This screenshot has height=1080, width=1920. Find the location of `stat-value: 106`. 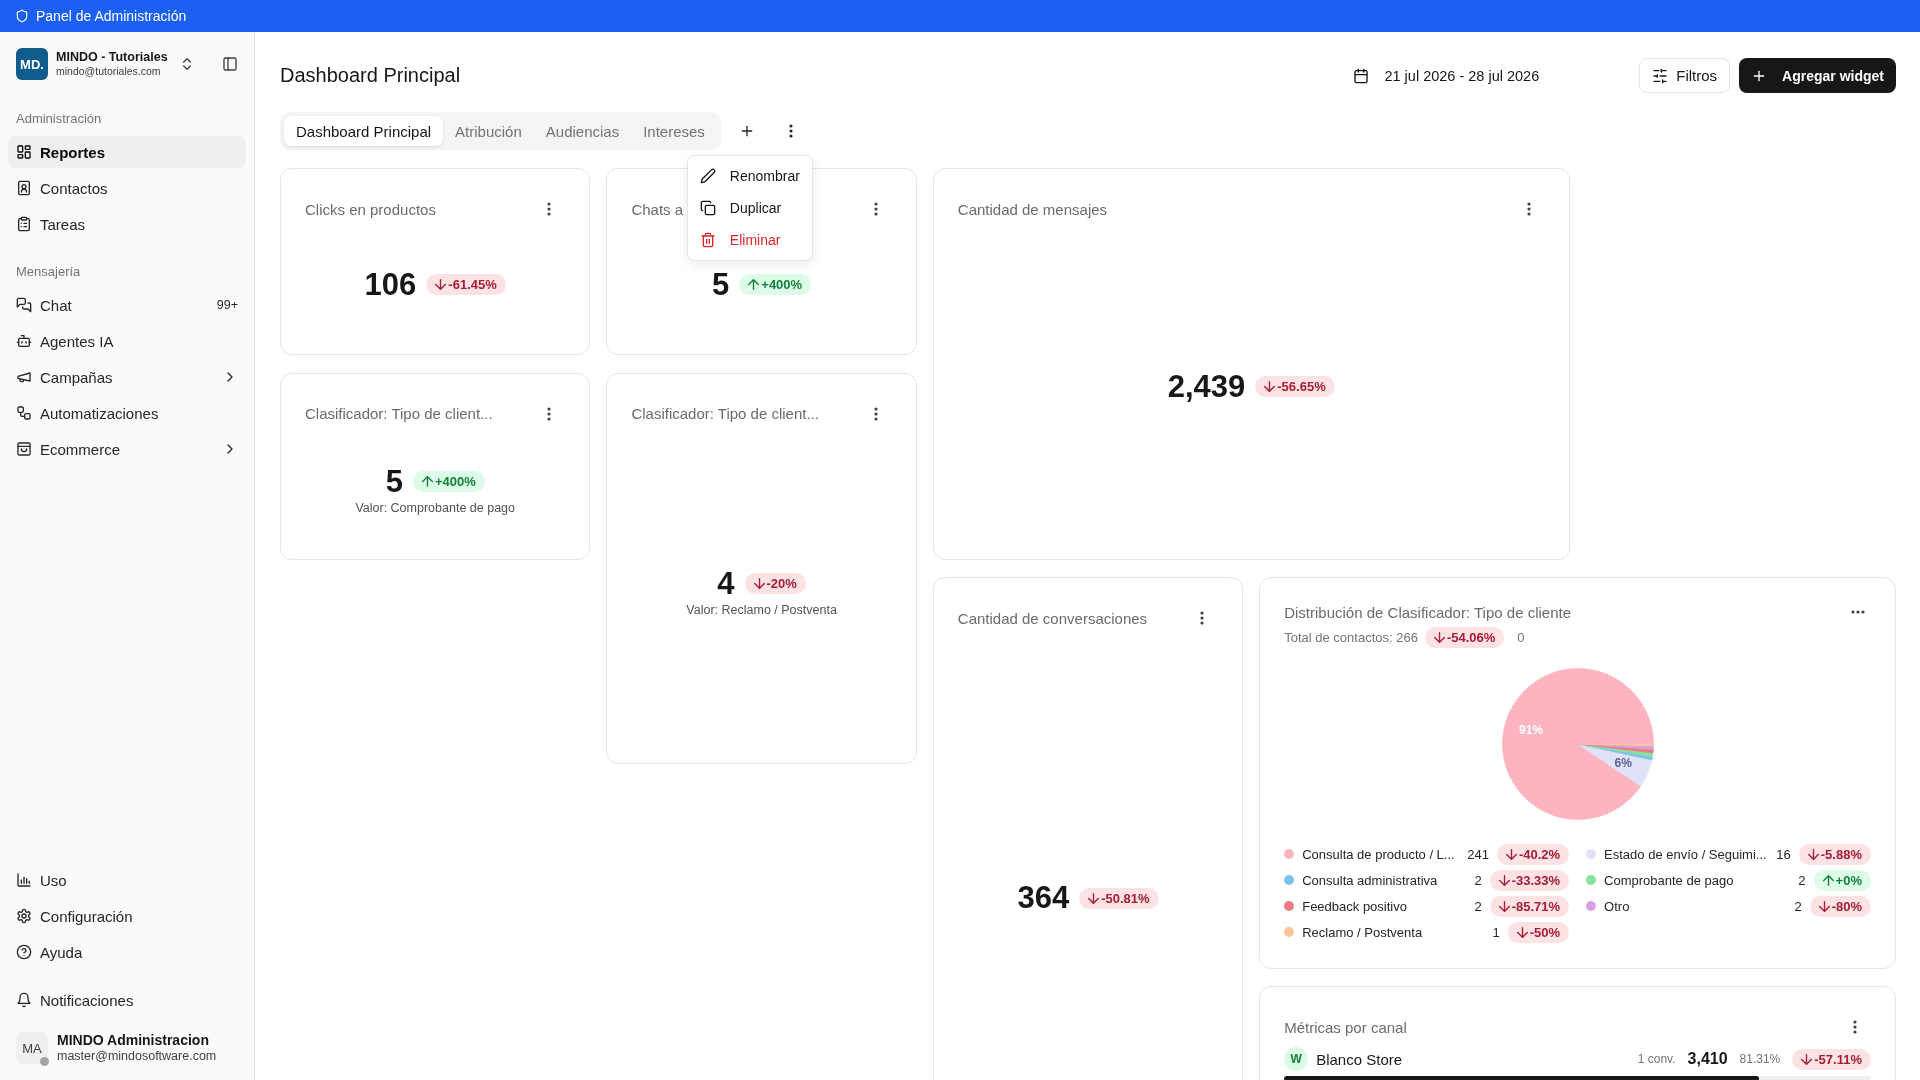

stat-value: 106 is located at coordinates (390, 284).